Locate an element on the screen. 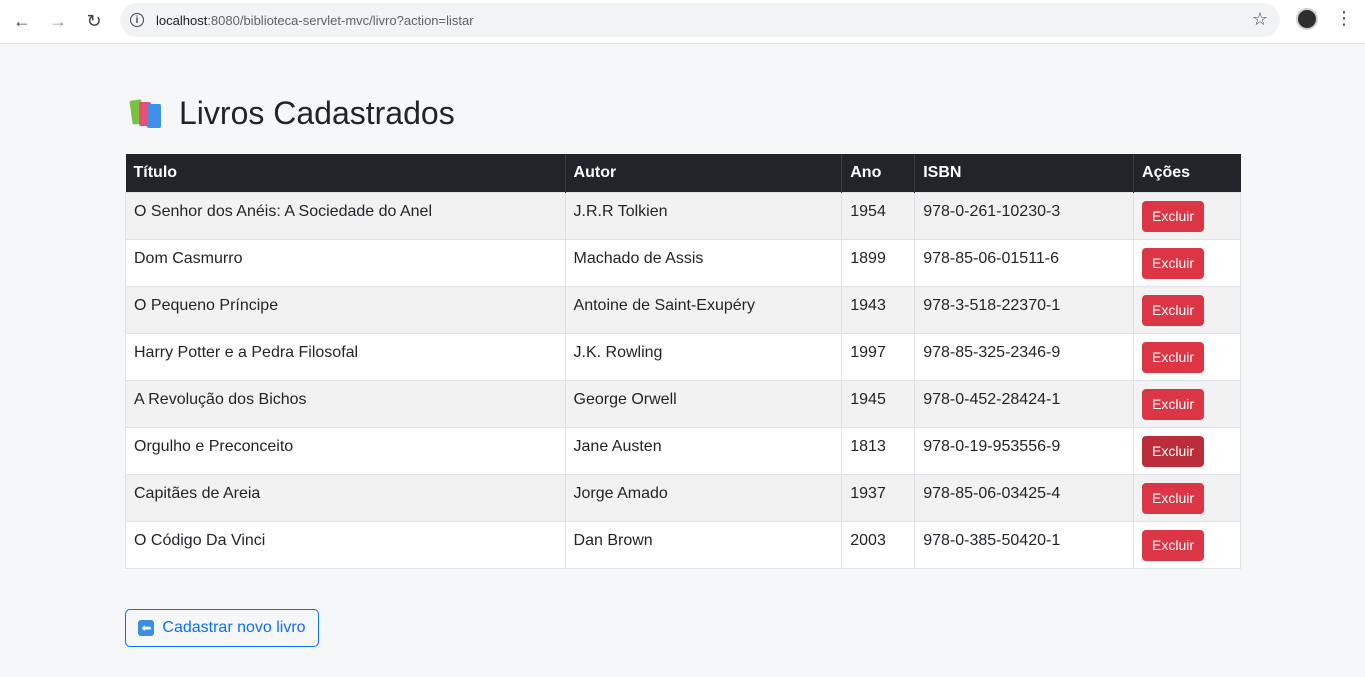  cell-autor: Antoine de Saint-Exupéry is located at coordinates (703, 310).